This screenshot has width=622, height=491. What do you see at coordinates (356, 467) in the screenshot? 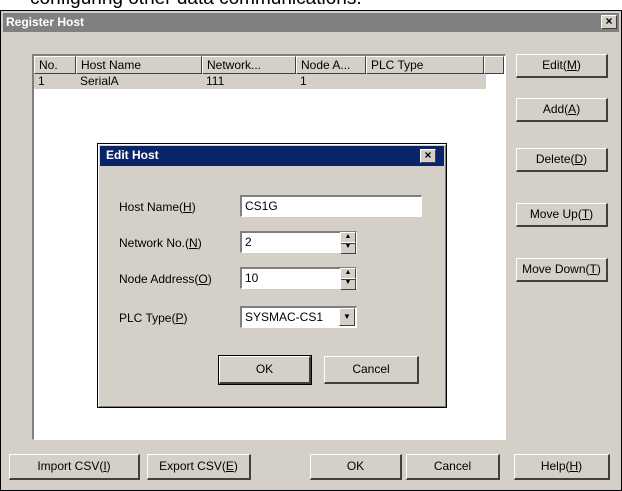
I see `ok-button: OK` at bounding box center [356, 467].